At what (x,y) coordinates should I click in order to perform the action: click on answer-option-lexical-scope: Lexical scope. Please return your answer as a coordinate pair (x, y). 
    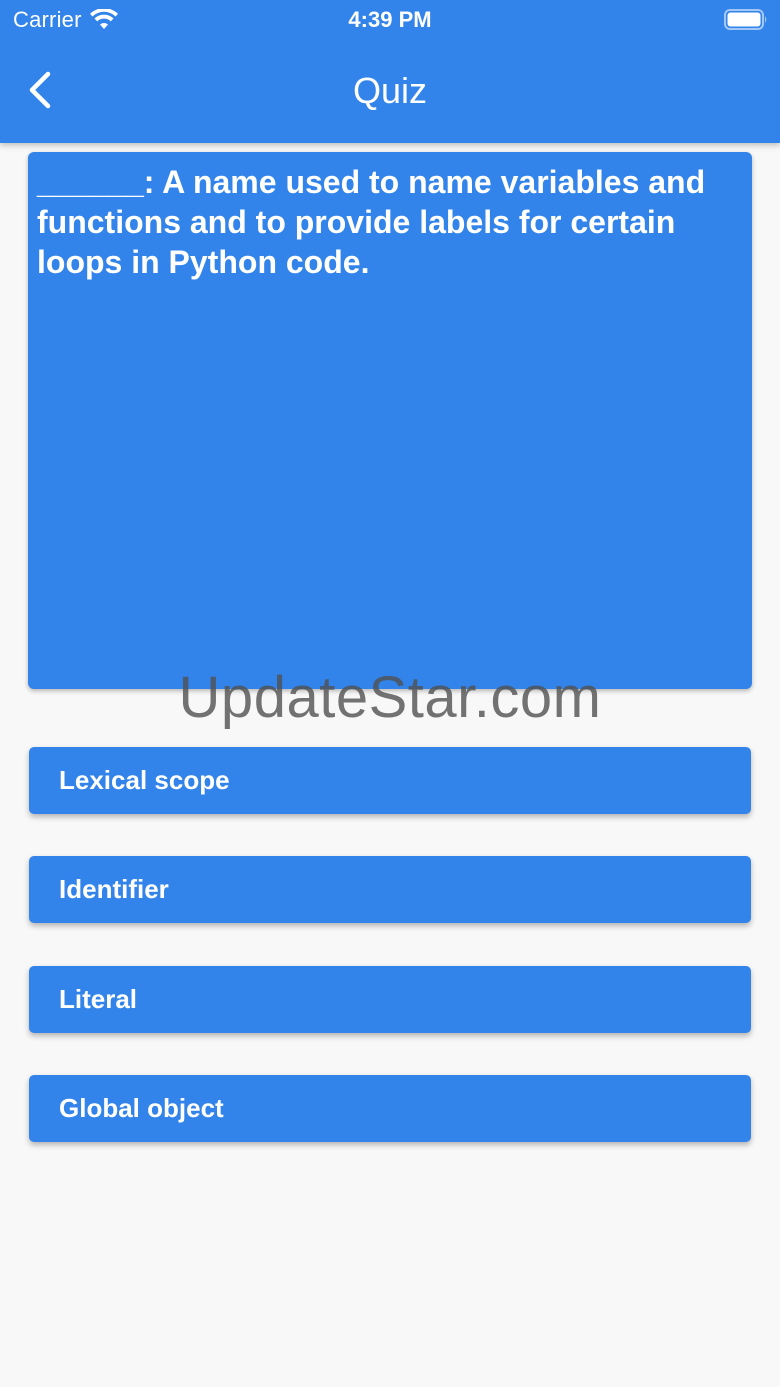
    Looking at the image, I should click on (390, 780).